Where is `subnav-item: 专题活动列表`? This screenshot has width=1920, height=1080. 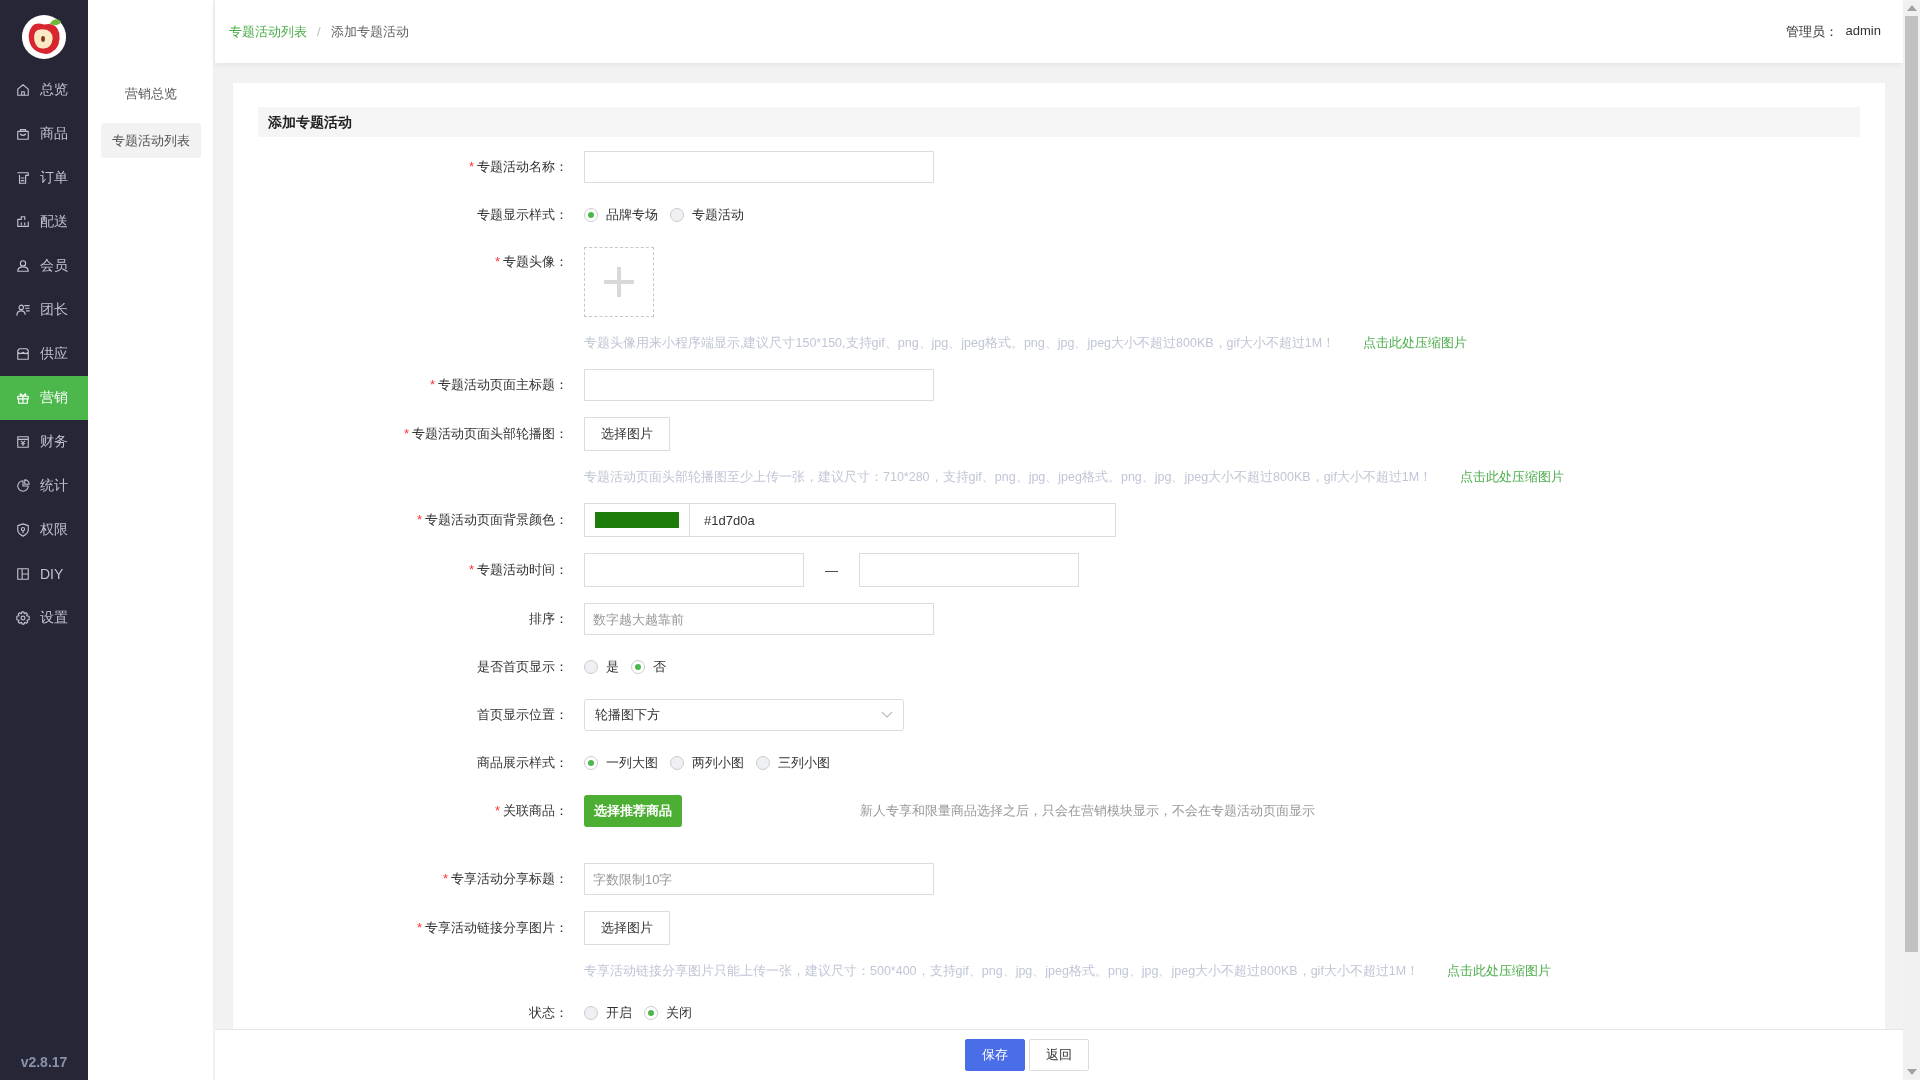 subnav-item: 专题活动列表 is located at coordinates (150, 140).